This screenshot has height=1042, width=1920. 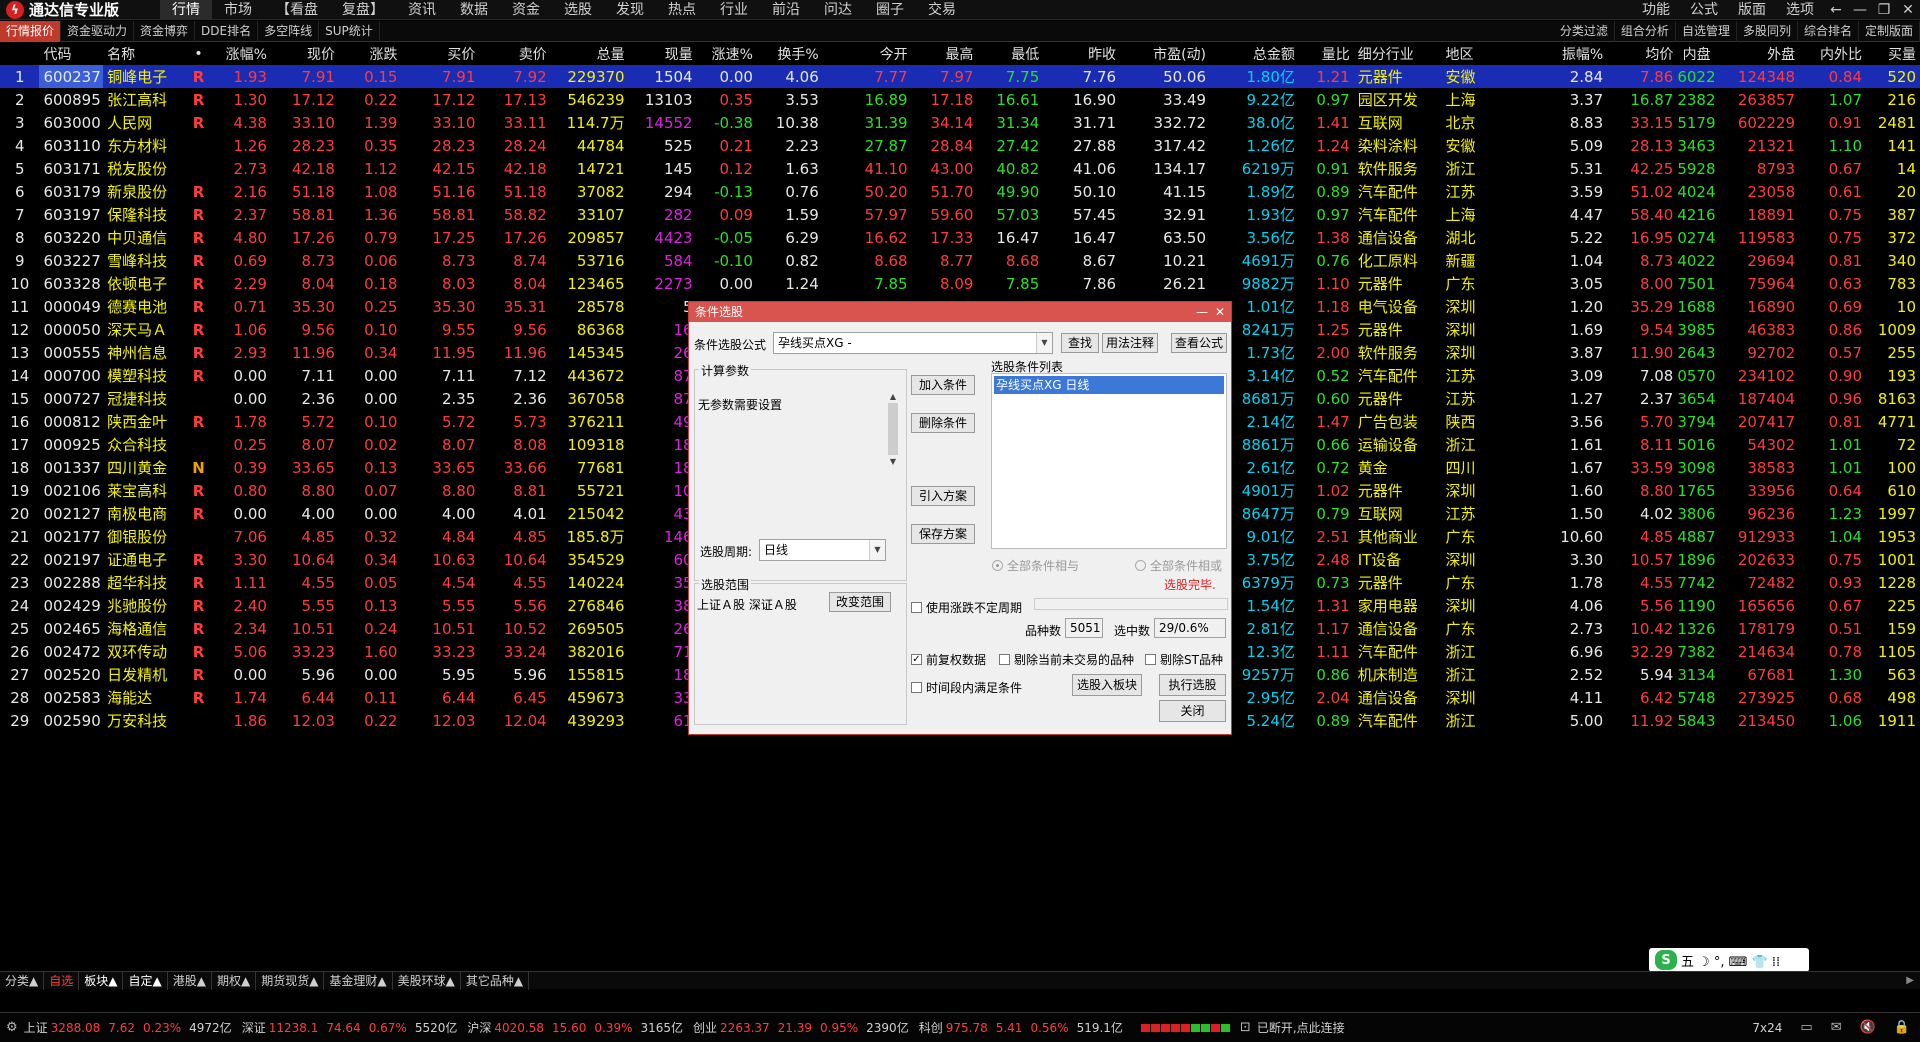 I want to click on column-header: 代码, so click(x=71, y=54).